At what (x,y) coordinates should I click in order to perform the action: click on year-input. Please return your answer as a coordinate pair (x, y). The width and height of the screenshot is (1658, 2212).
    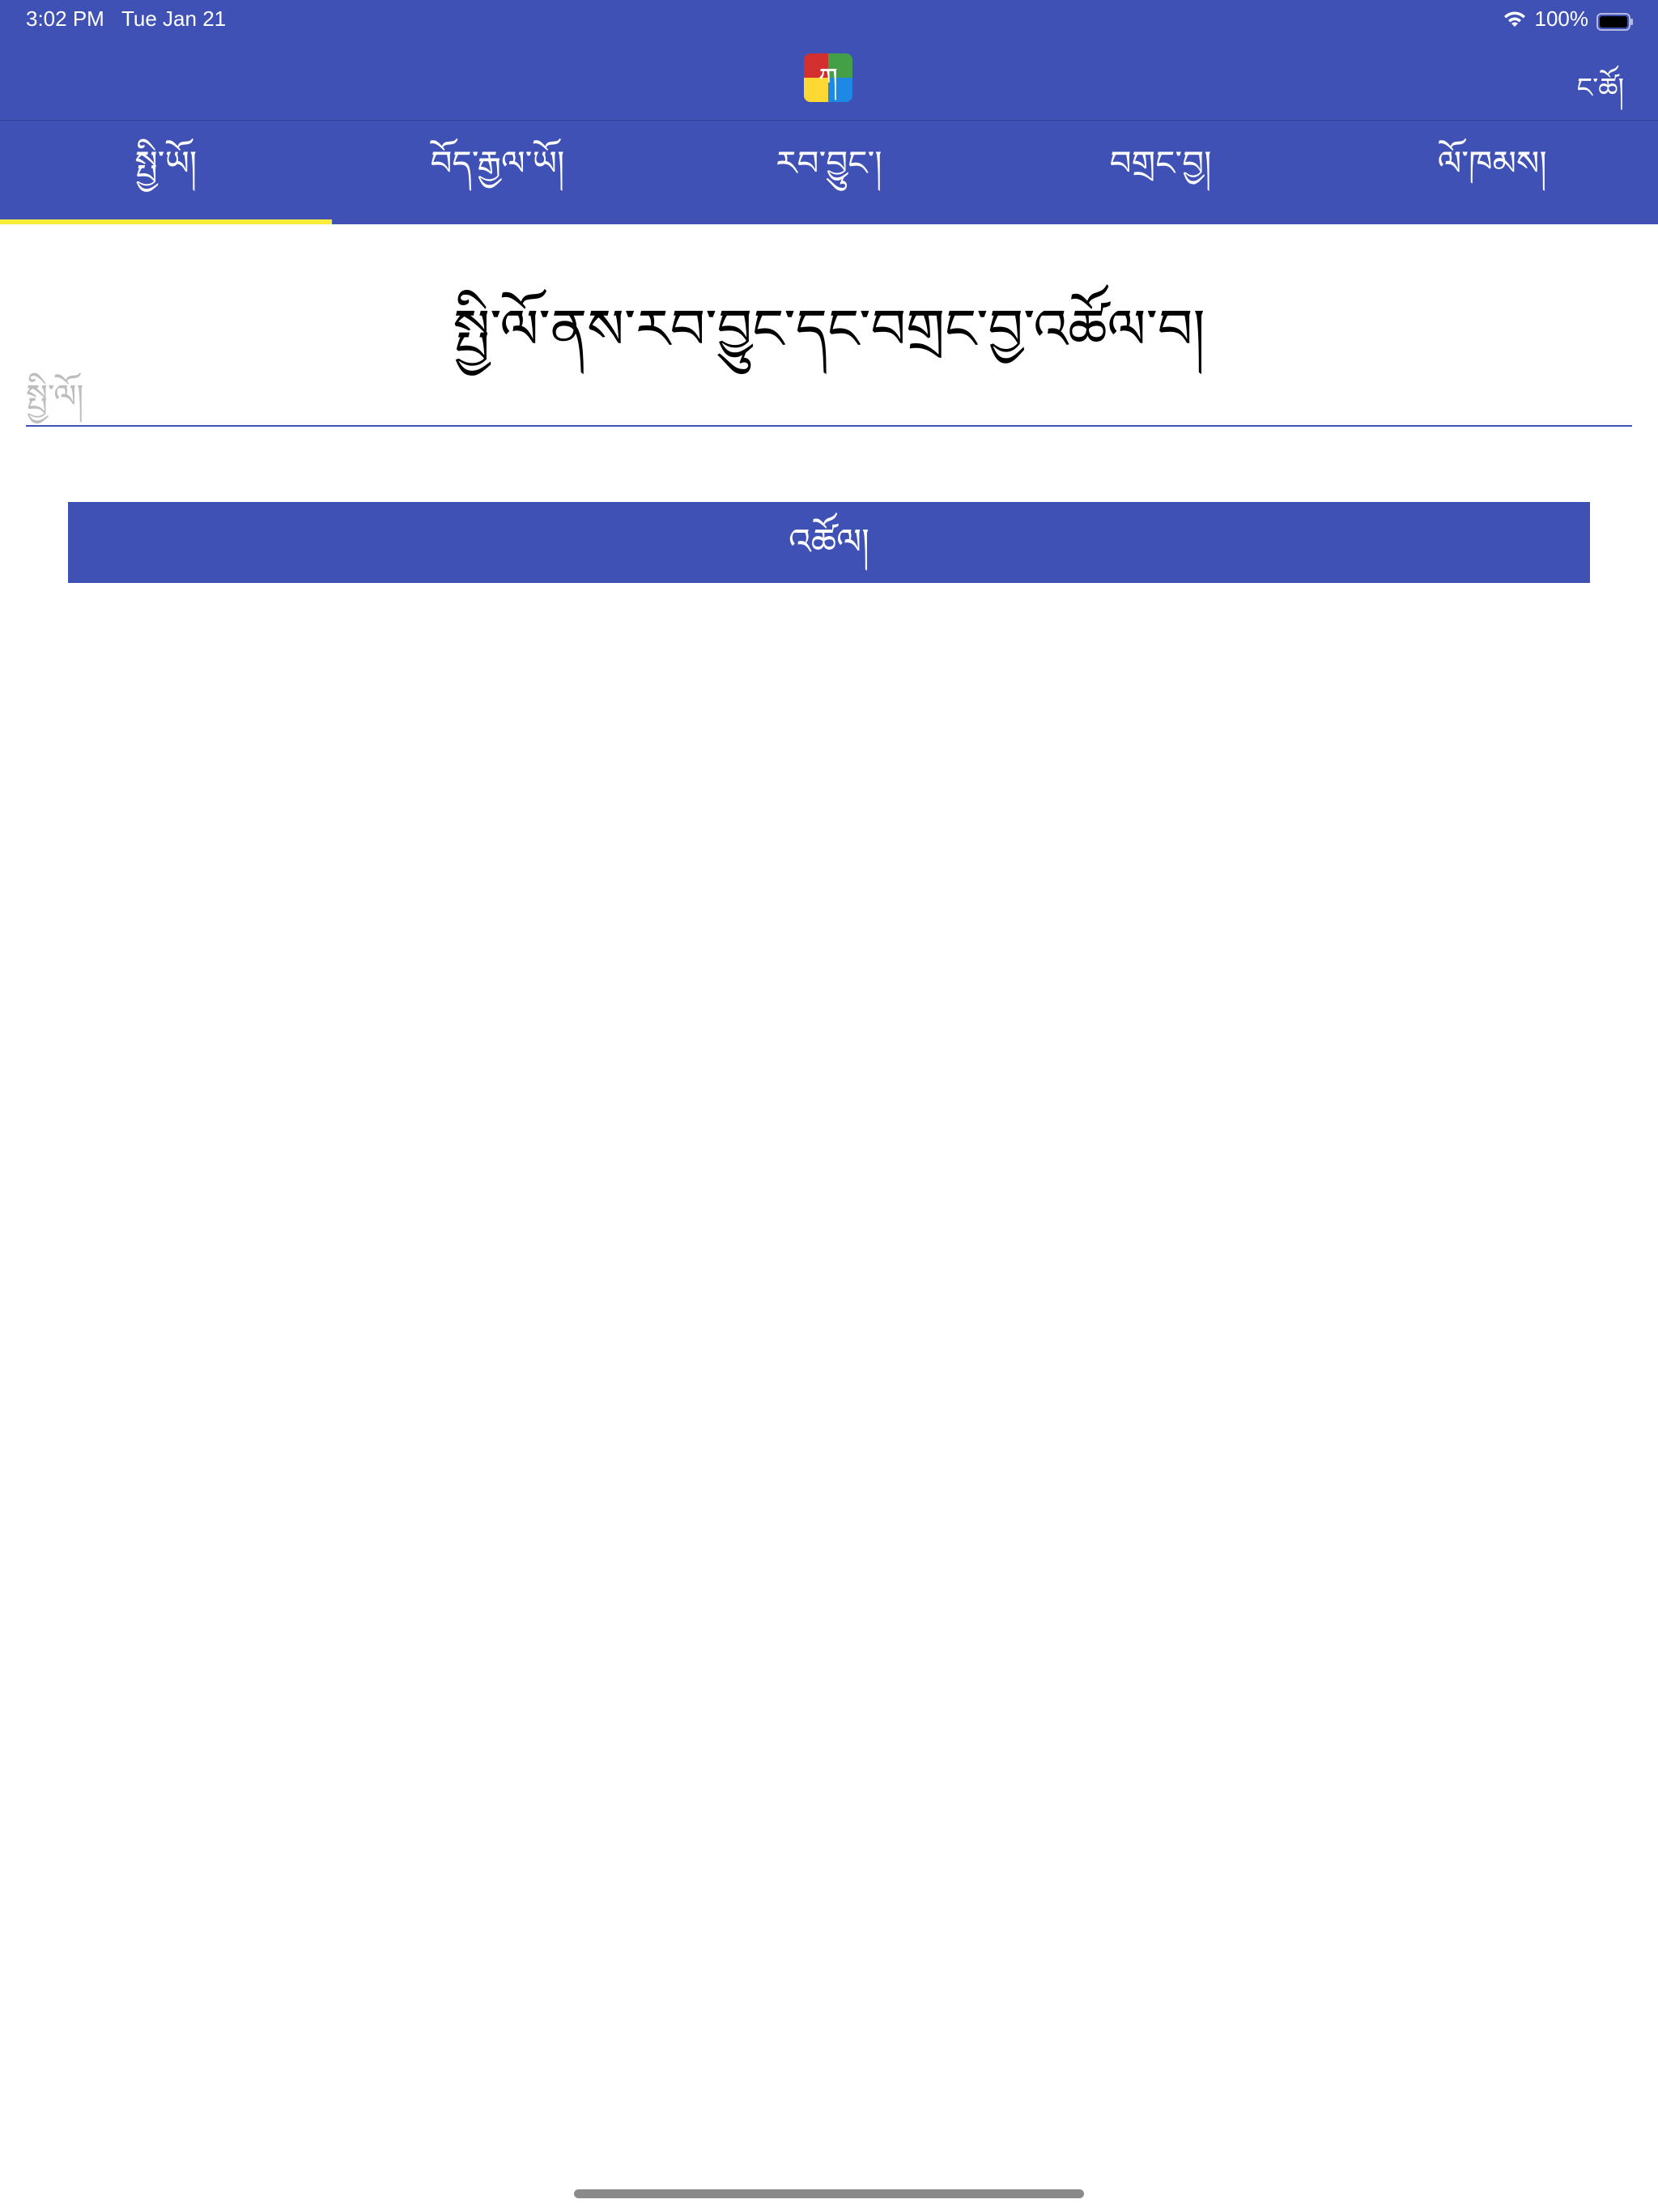
    Looking at the image, I should click on (829, 398).